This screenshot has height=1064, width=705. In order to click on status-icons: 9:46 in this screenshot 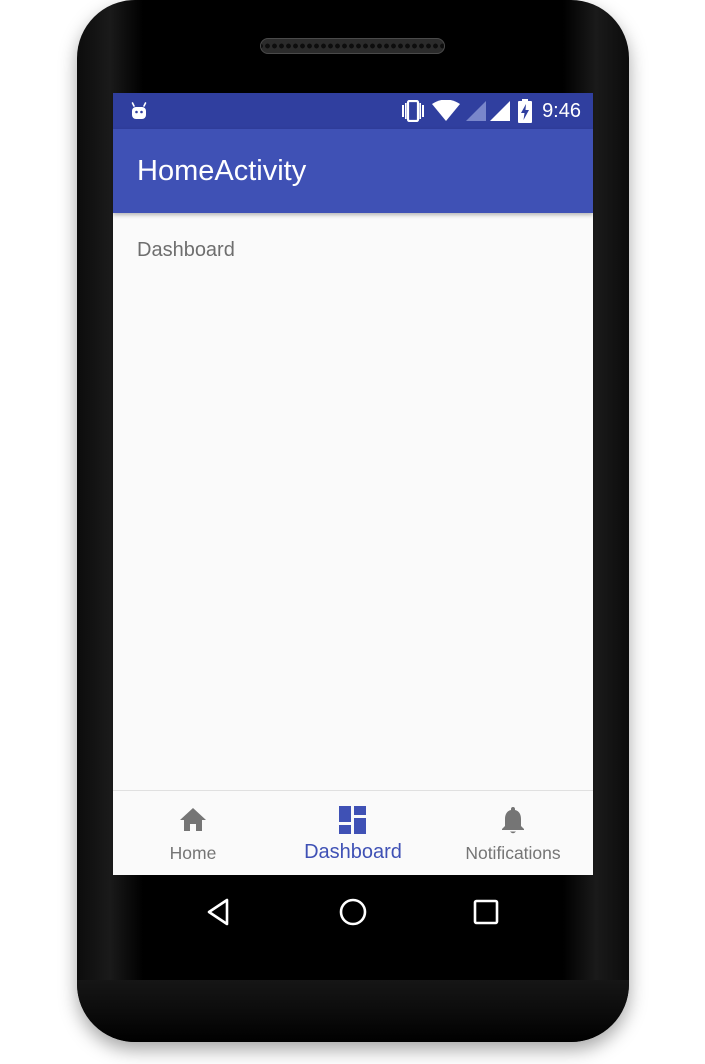, I will do `click(487, 111)`.